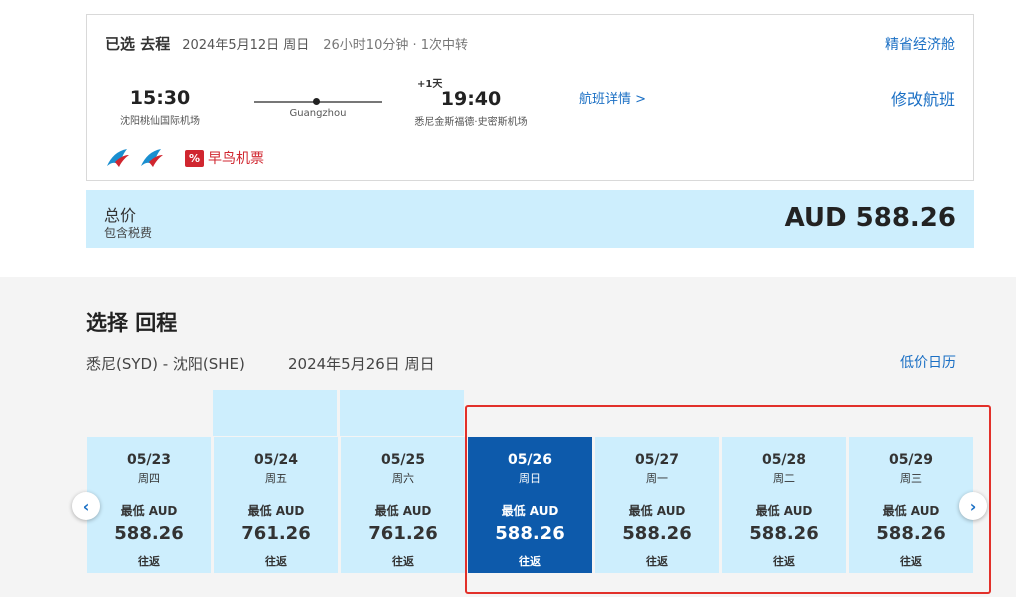 The height and width of the screenshot is (597, 1016). What do you see at coordinates (403, 460) in the screenshot?
I see `date-option-date: 05/25` at bounding box center [403, 460].